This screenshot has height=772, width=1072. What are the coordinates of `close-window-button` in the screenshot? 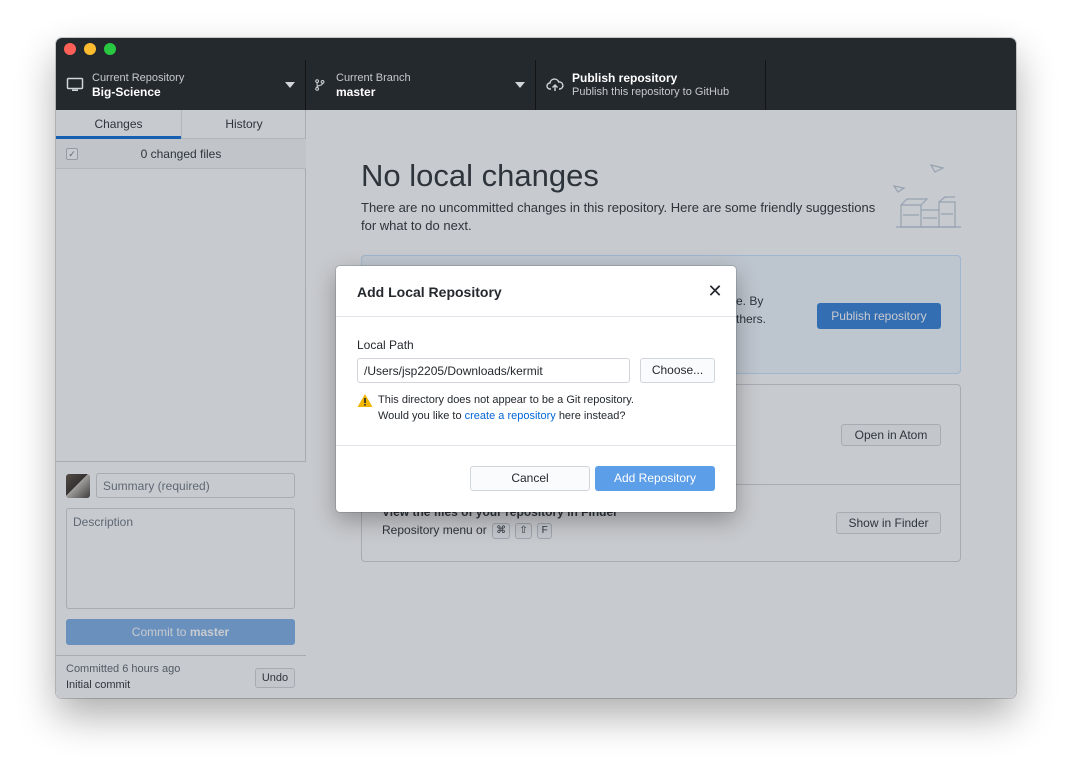 It's located at (70, 49).